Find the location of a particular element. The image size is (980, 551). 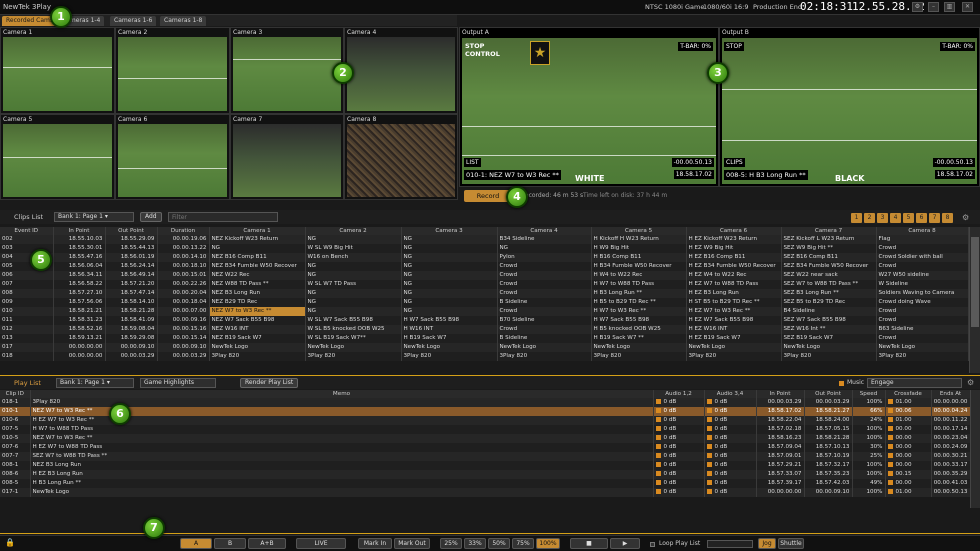

clips-column-header: In Point is located at coordinates (79, 231).